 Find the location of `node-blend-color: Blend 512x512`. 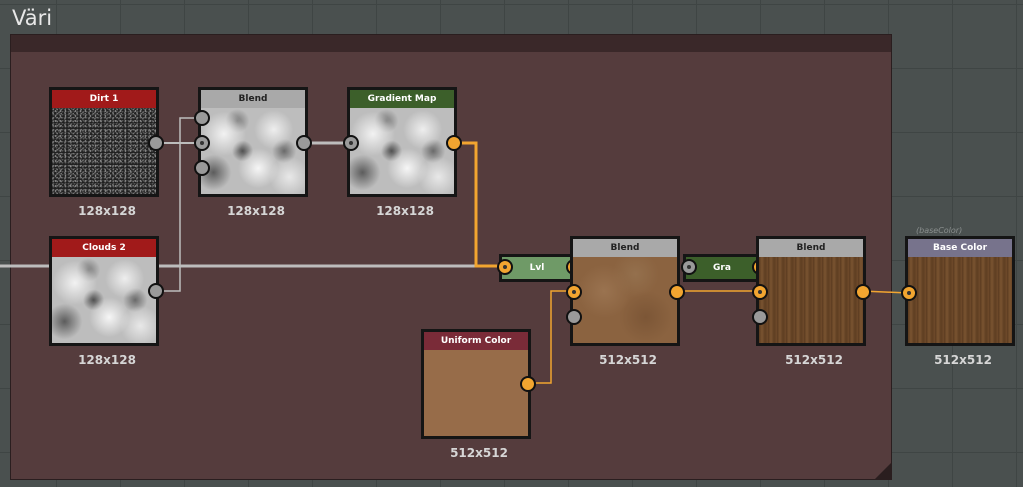

node-blend-color: Blend 512x512 is located at coordinates (625, 301).